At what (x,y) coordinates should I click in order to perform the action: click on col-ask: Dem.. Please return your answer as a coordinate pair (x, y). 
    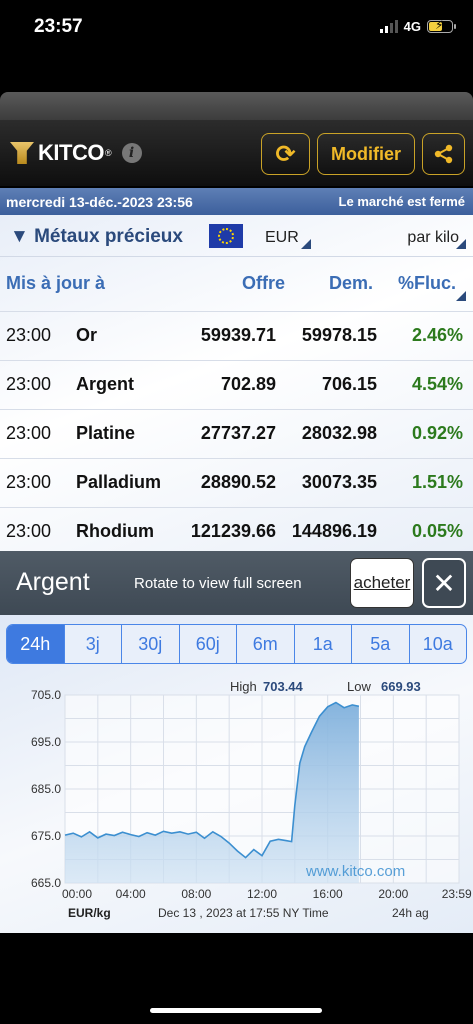
    Looking at the image, I should click on (351, 283).